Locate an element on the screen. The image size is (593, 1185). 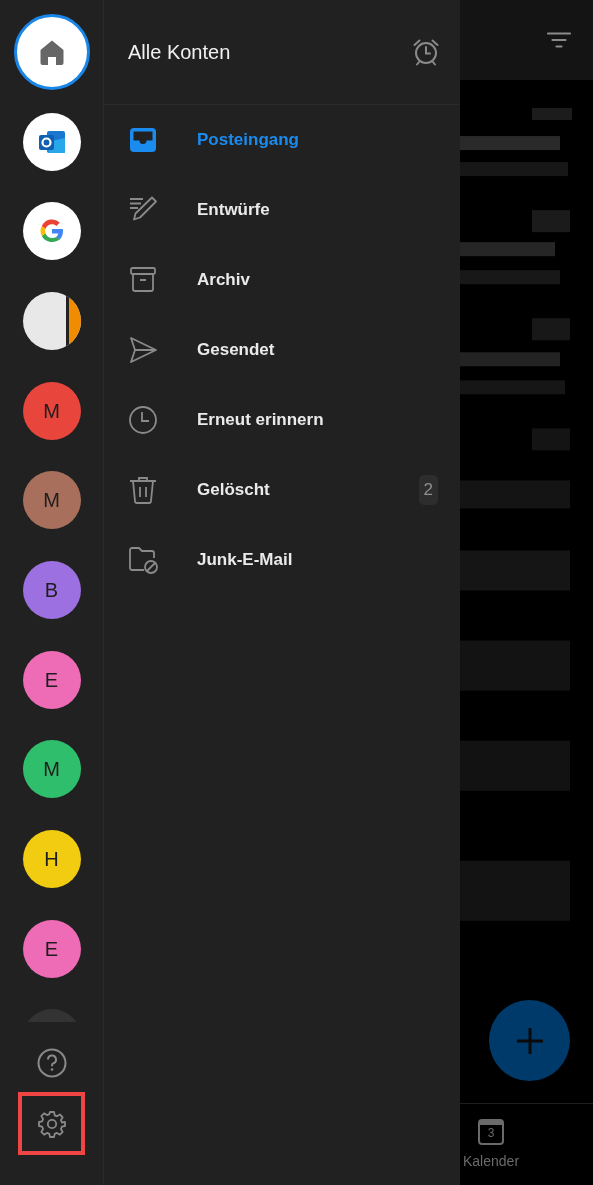
archive-box-icon is located at coordinates (143, 280).